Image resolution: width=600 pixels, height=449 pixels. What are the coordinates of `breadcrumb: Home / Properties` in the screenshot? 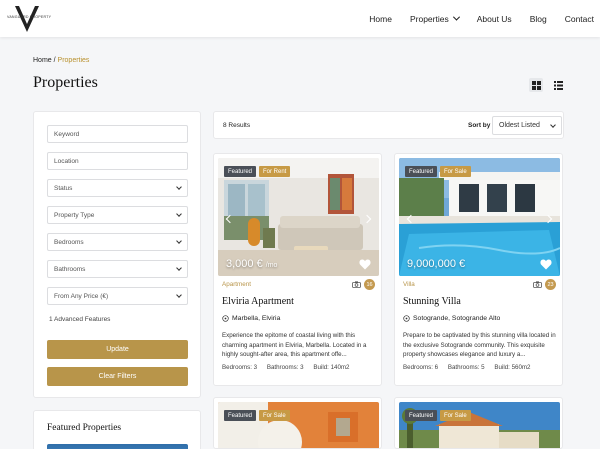 It's located at (61, 60).